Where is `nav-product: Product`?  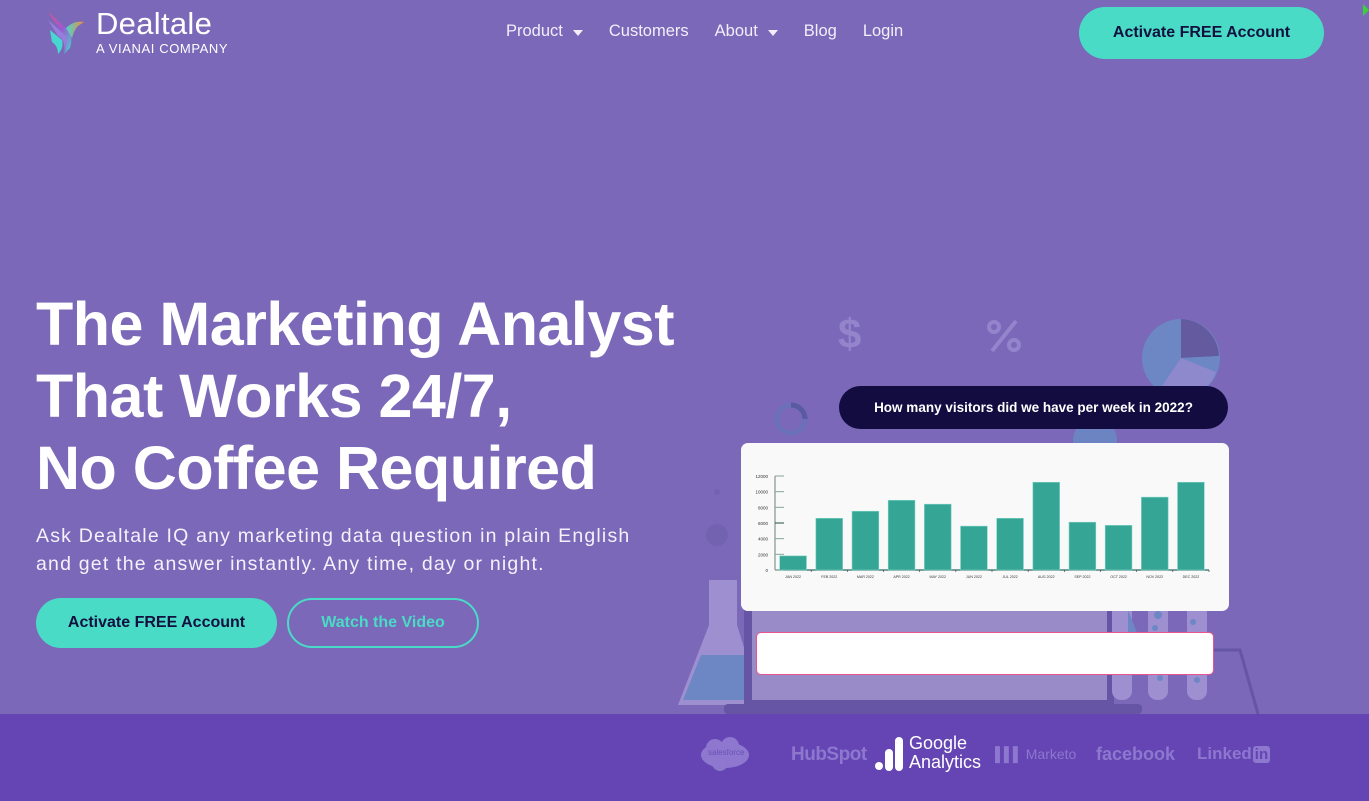 nav-product: Product is located at coordinates (544, 31).